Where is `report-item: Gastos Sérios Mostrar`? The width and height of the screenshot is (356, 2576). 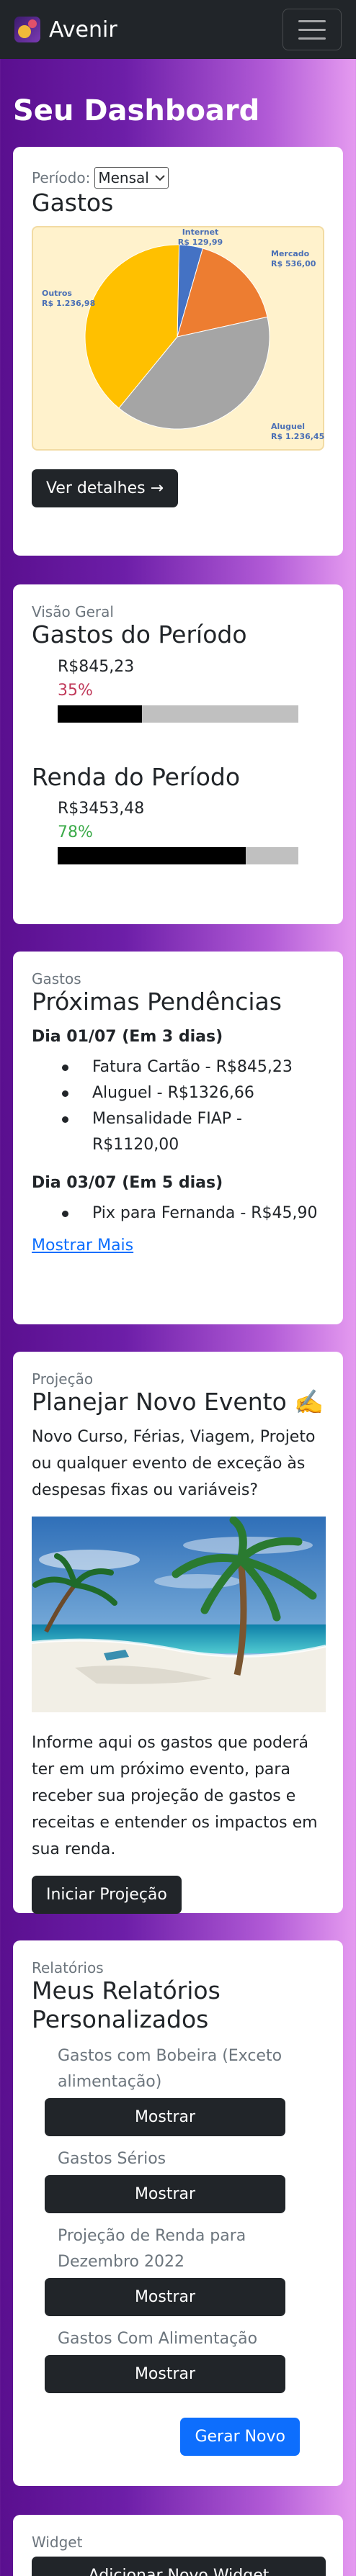 report-item: Gastos Sérios Mostrar is located at coordinates (178, 2180).